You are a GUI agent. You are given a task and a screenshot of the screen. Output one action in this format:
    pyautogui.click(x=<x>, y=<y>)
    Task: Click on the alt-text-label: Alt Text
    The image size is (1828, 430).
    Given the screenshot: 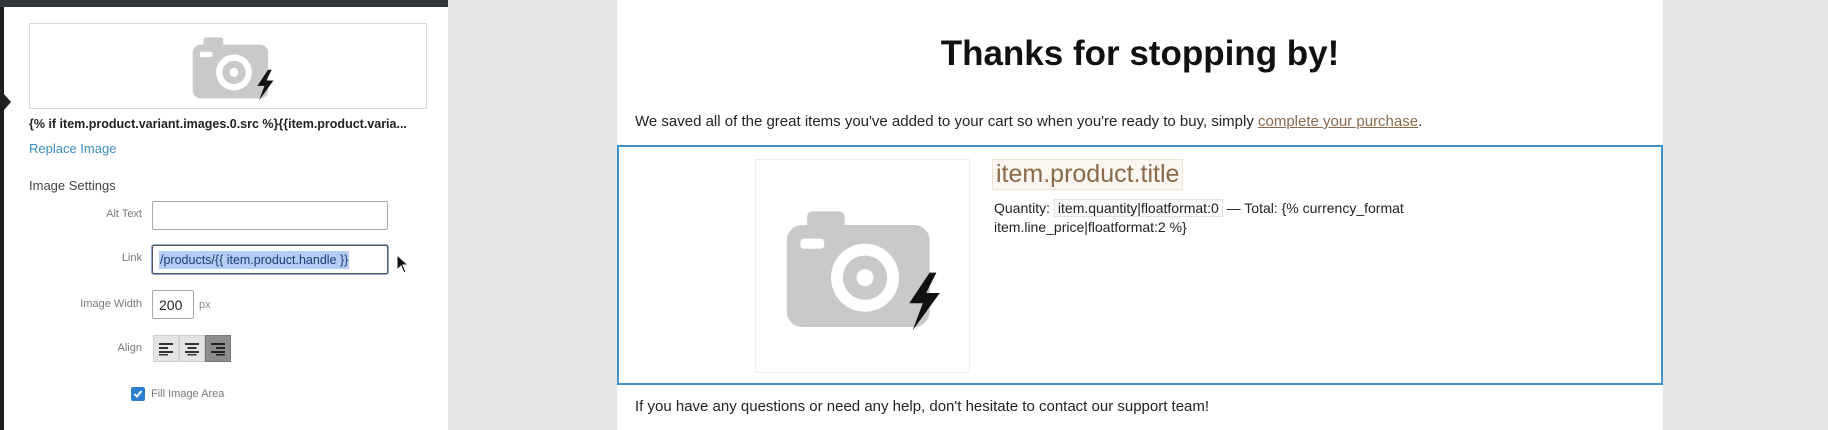 What is the action you would take?
    pyautogui.click(x=124, y=214)
    